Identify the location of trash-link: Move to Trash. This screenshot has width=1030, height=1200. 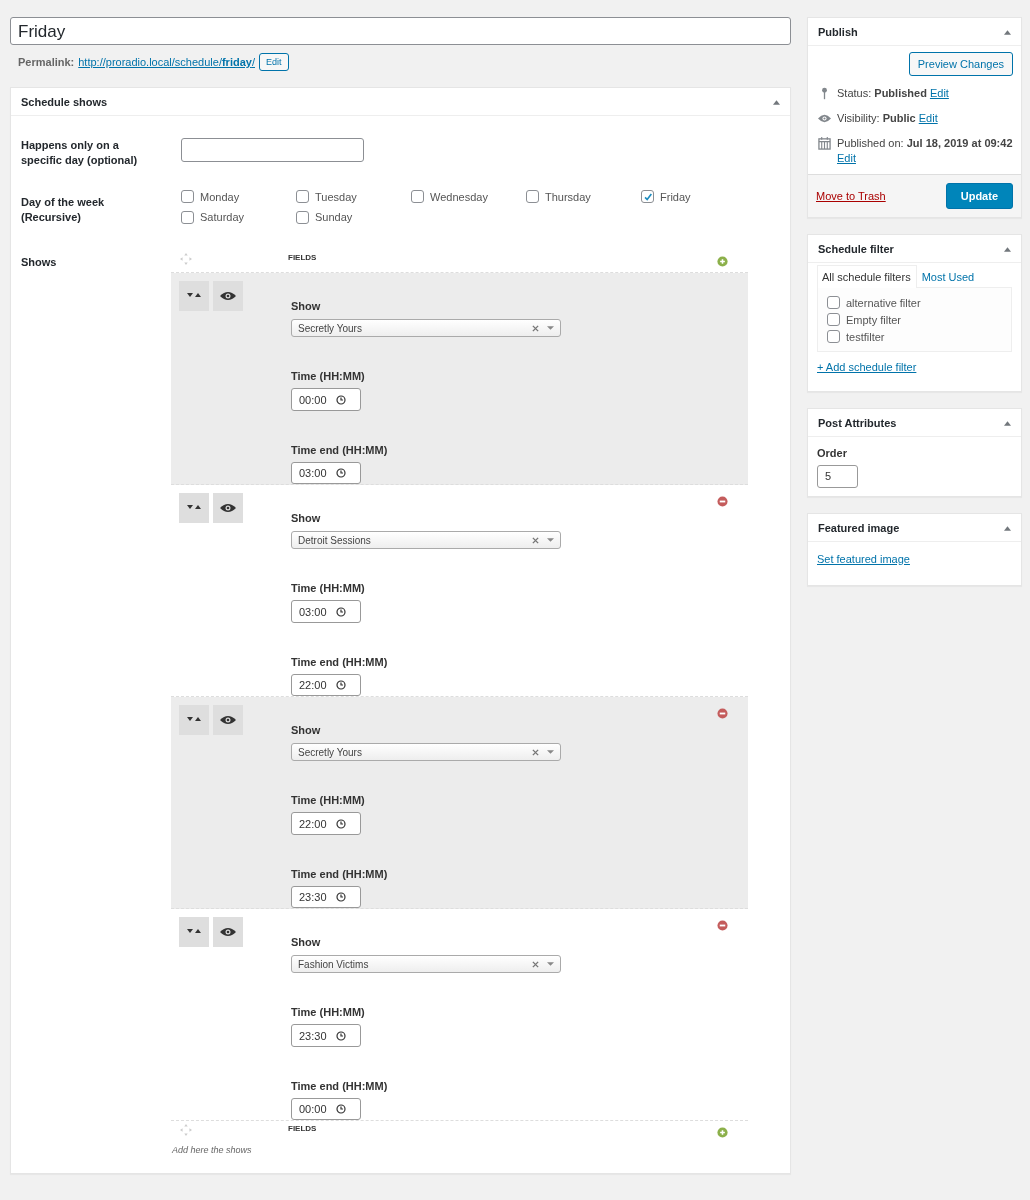
(851, 196).